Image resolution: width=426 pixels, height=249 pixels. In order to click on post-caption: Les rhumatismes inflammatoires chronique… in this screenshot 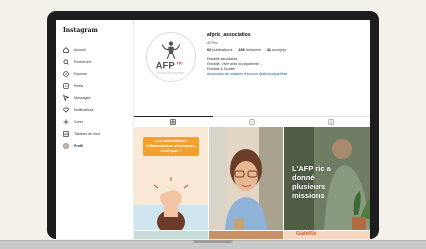, I will do `click(171, 146)`.